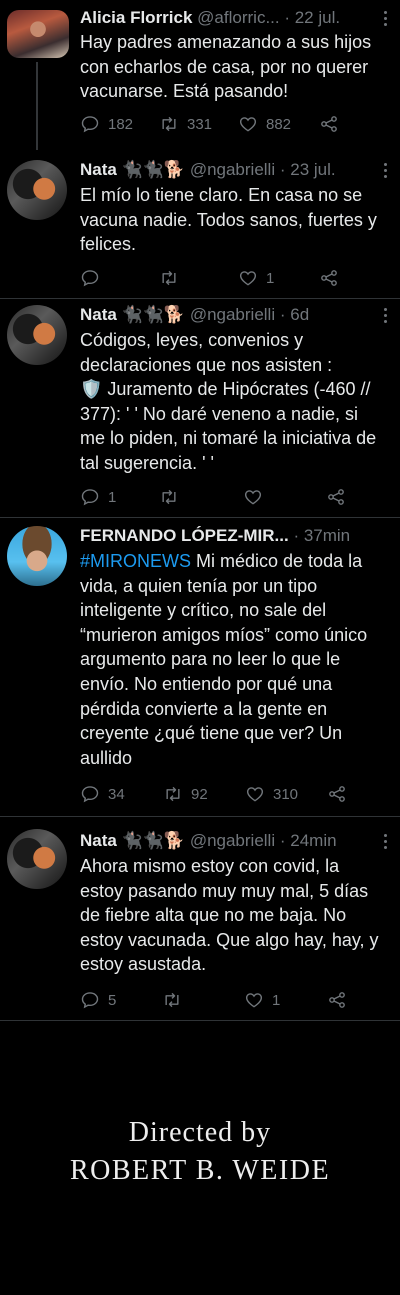  What do you see at coordinates (230, 794) in the screenshot?
I see `tweet-actions: 34 92 310` at bounding box center [230, 794].